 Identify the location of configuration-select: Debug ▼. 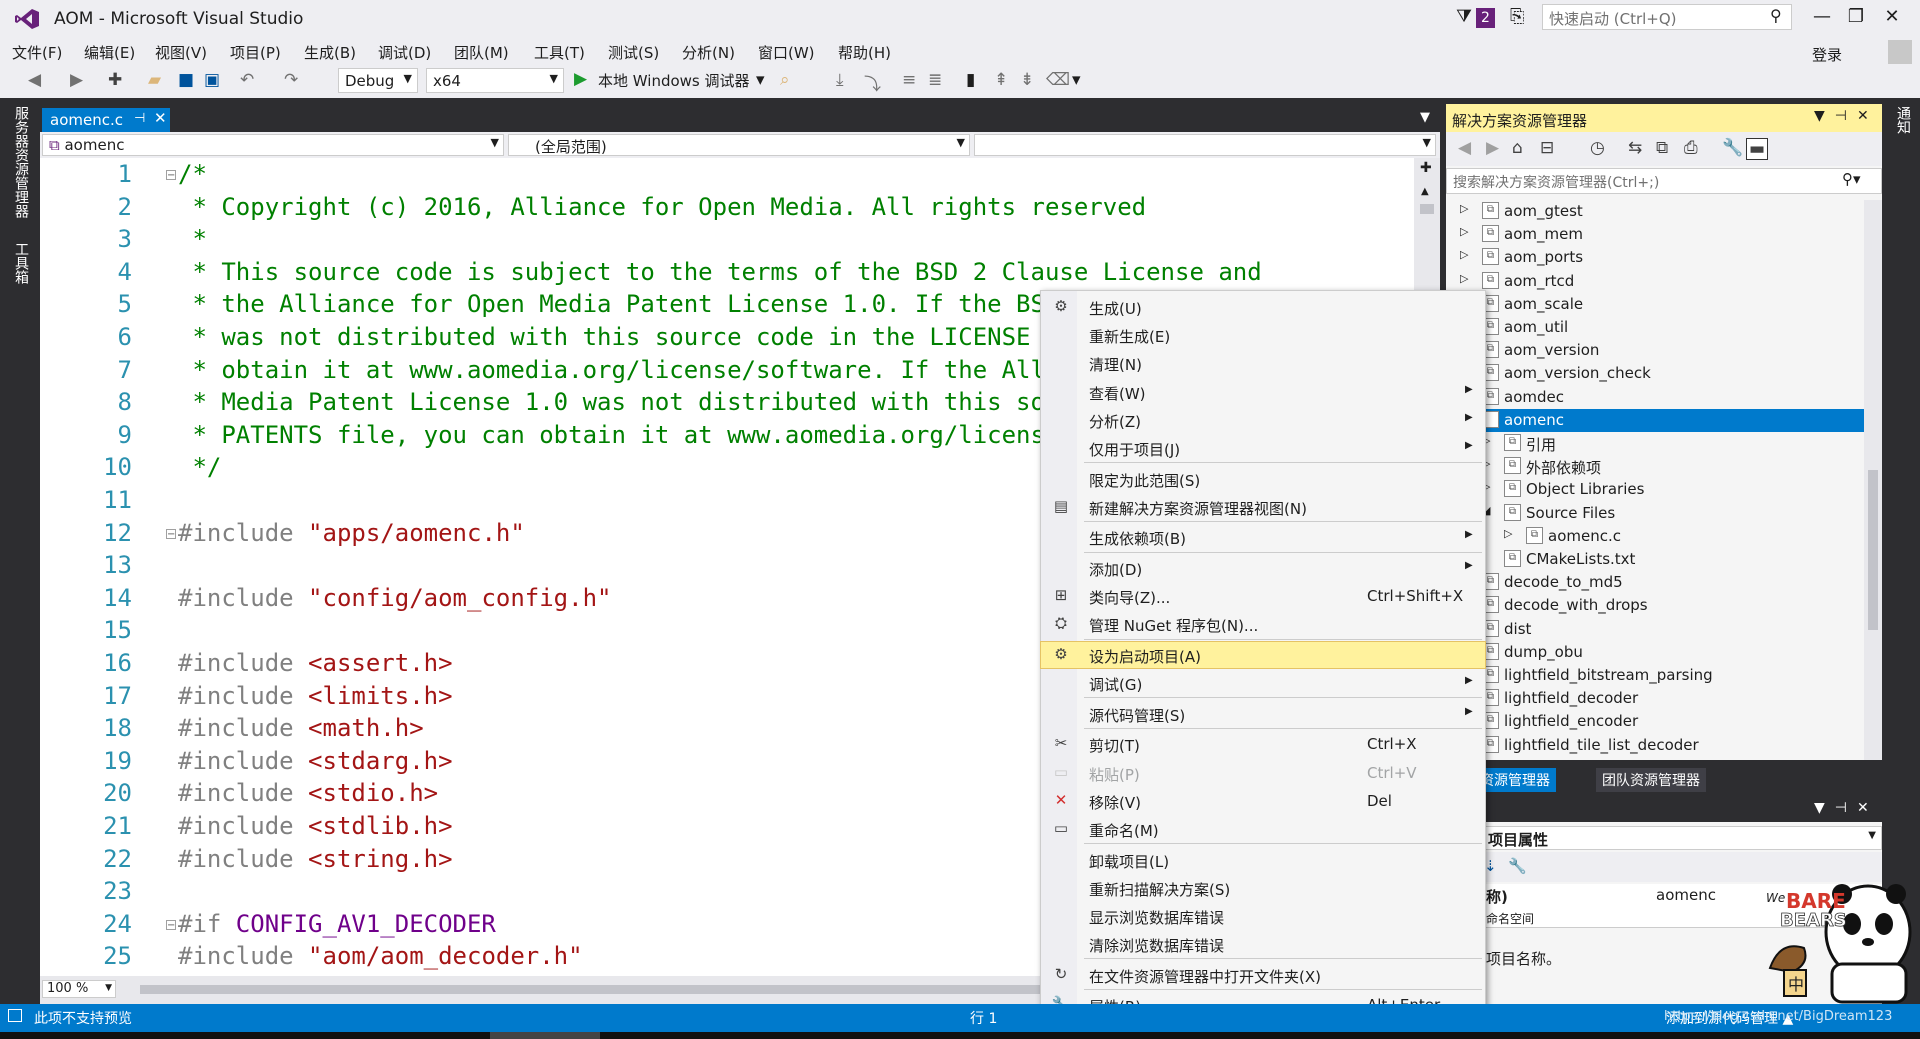
(378, 80).